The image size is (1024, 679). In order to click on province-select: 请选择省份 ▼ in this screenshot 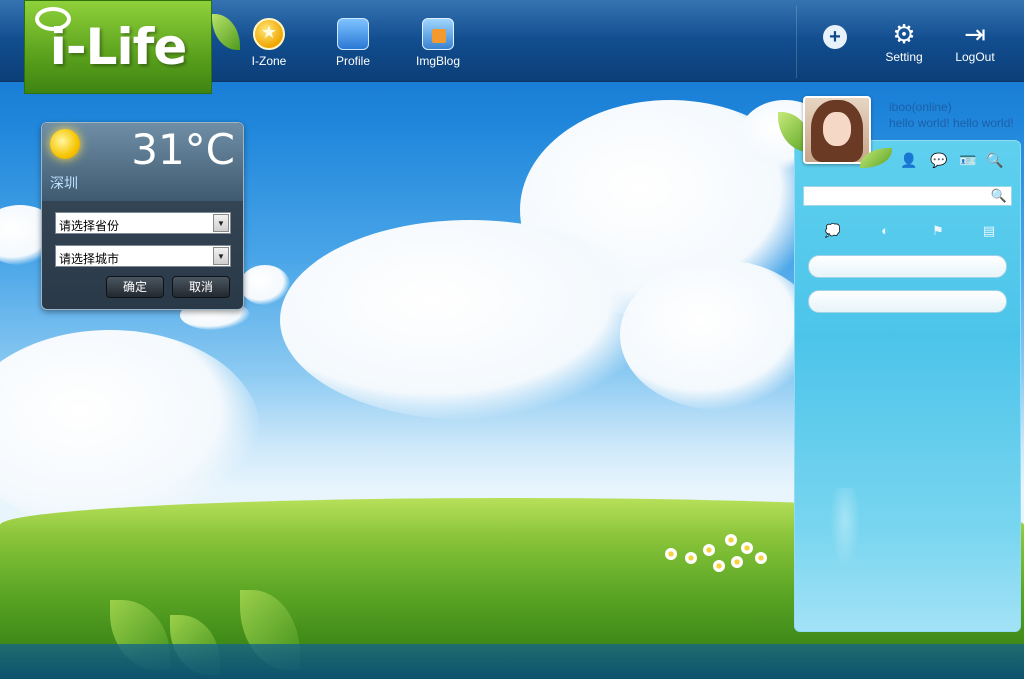, I will do `click(143, 223)`.